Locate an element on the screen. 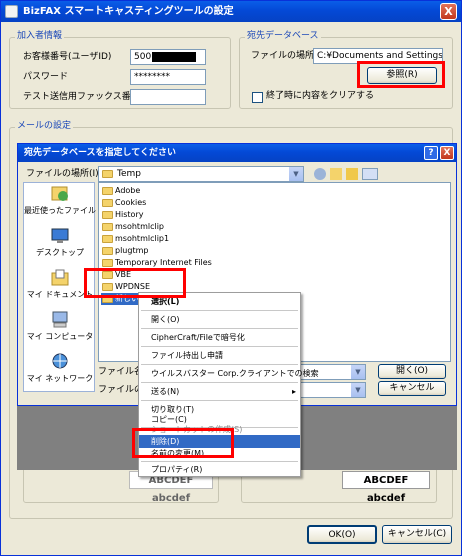 The image size is (462, 556). place-computer: マイ コンピュータ is located at coordinates (60, 330).